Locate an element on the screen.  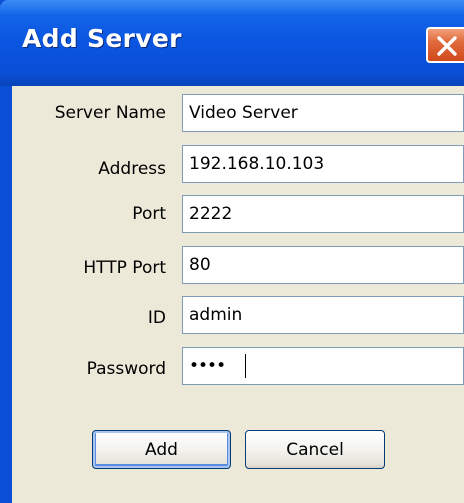
password-row: Password is located at coordinates (238, 366).